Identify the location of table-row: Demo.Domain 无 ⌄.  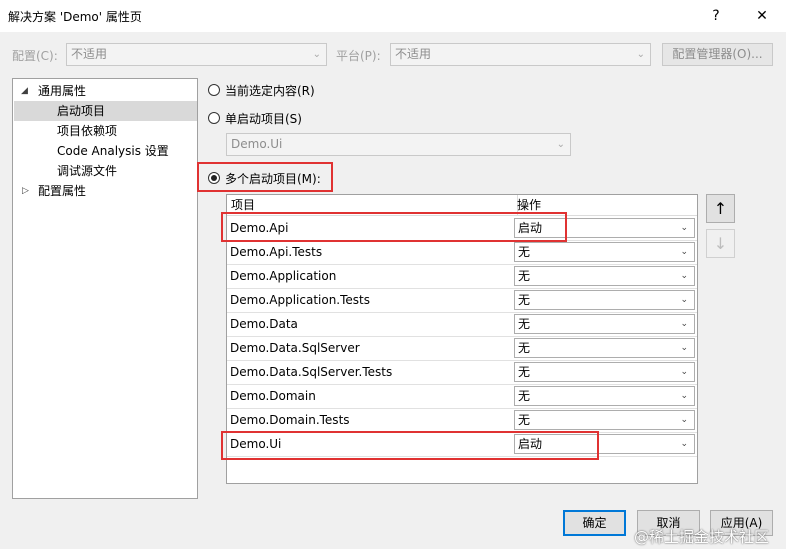
(462, 396).